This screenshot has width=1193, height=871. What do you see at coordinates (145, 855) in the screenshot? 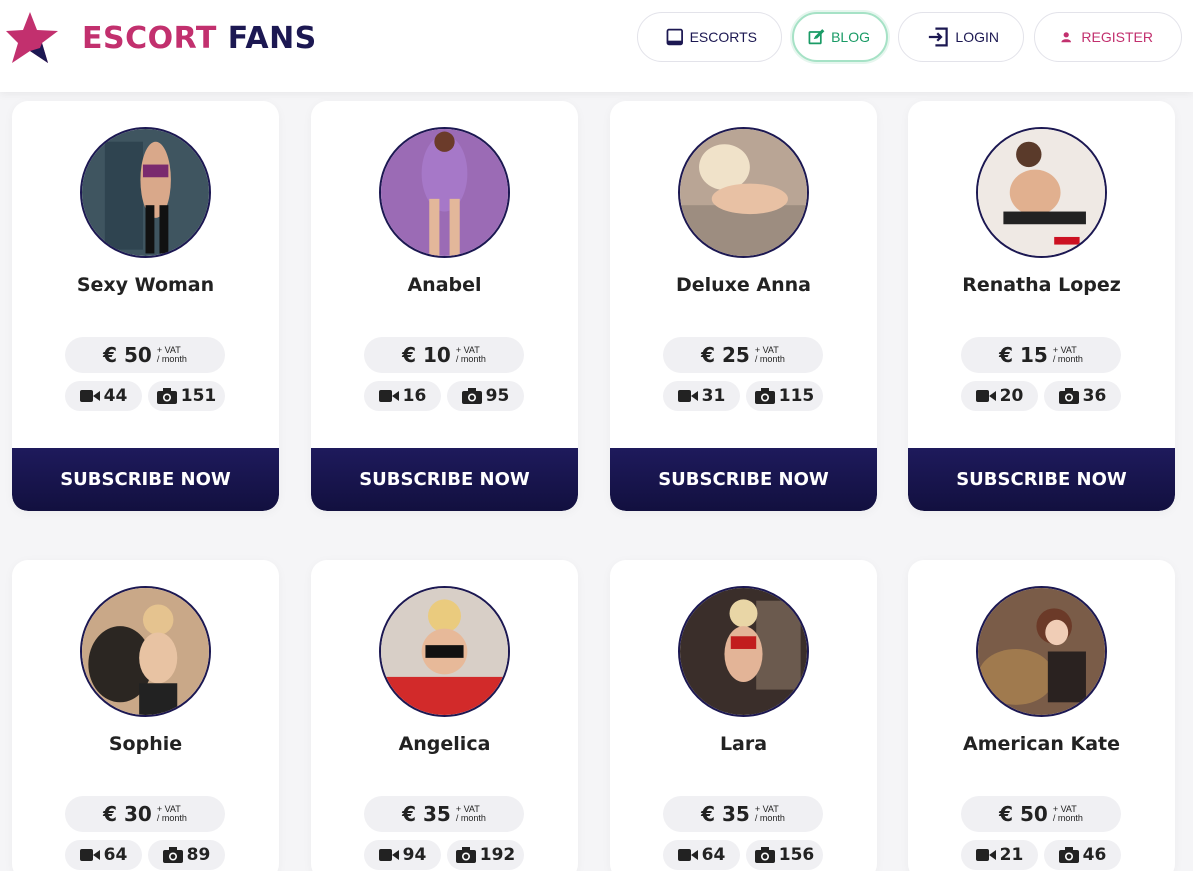
I see `media-stats: 64 89` at bounding box center [145, 855].